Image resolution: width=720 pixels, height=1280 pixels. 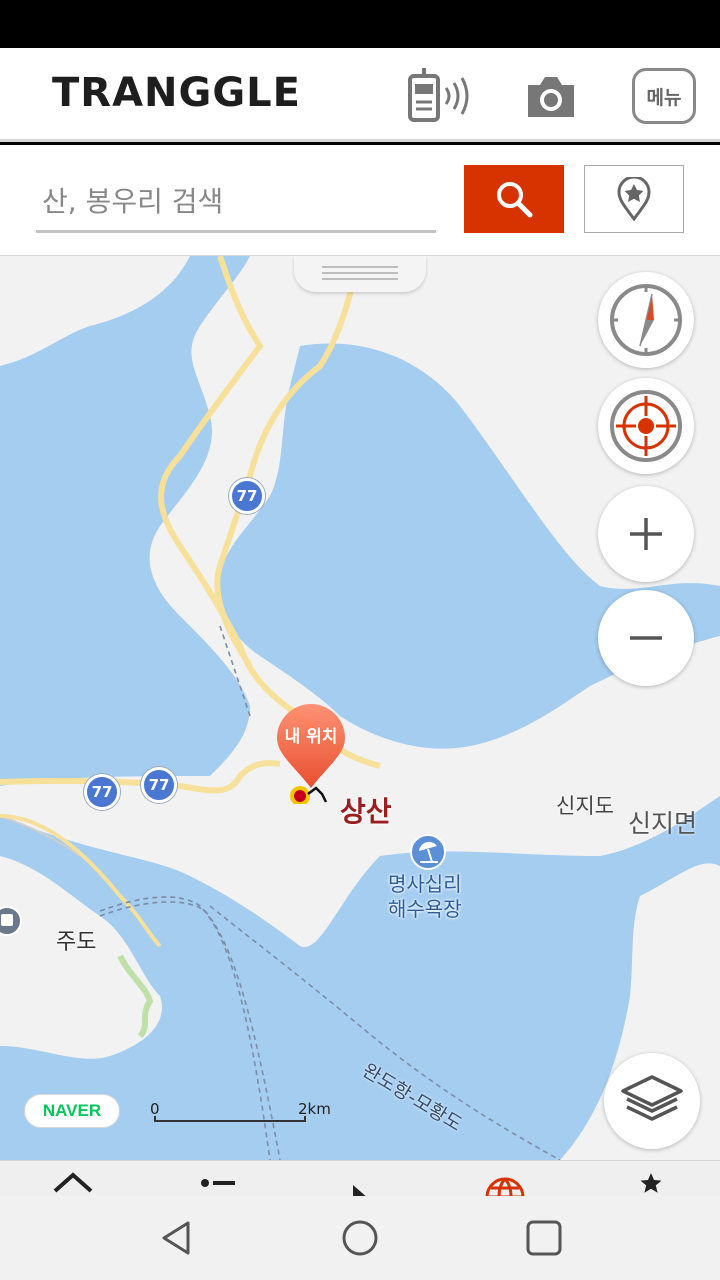 What do you see at coordinates (664, 96) in the screenshot?
I see `menu-button: 메뉴` at bounding box center [664, 96].